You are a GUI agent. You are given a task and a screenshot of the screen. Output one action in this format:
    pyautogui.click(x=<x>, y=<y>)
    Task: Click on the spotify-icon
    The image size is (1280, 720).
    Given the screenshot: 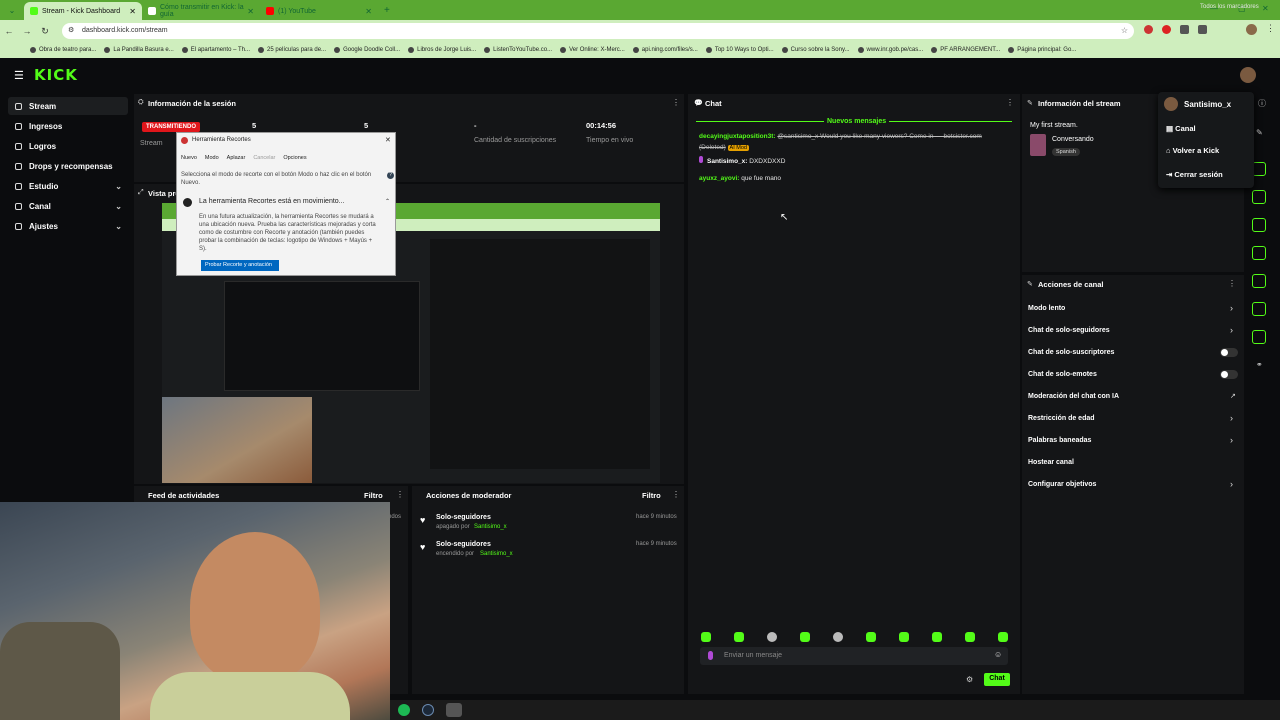 What is the action you would take?
    pyautogui.click(x=404, y=710)
    